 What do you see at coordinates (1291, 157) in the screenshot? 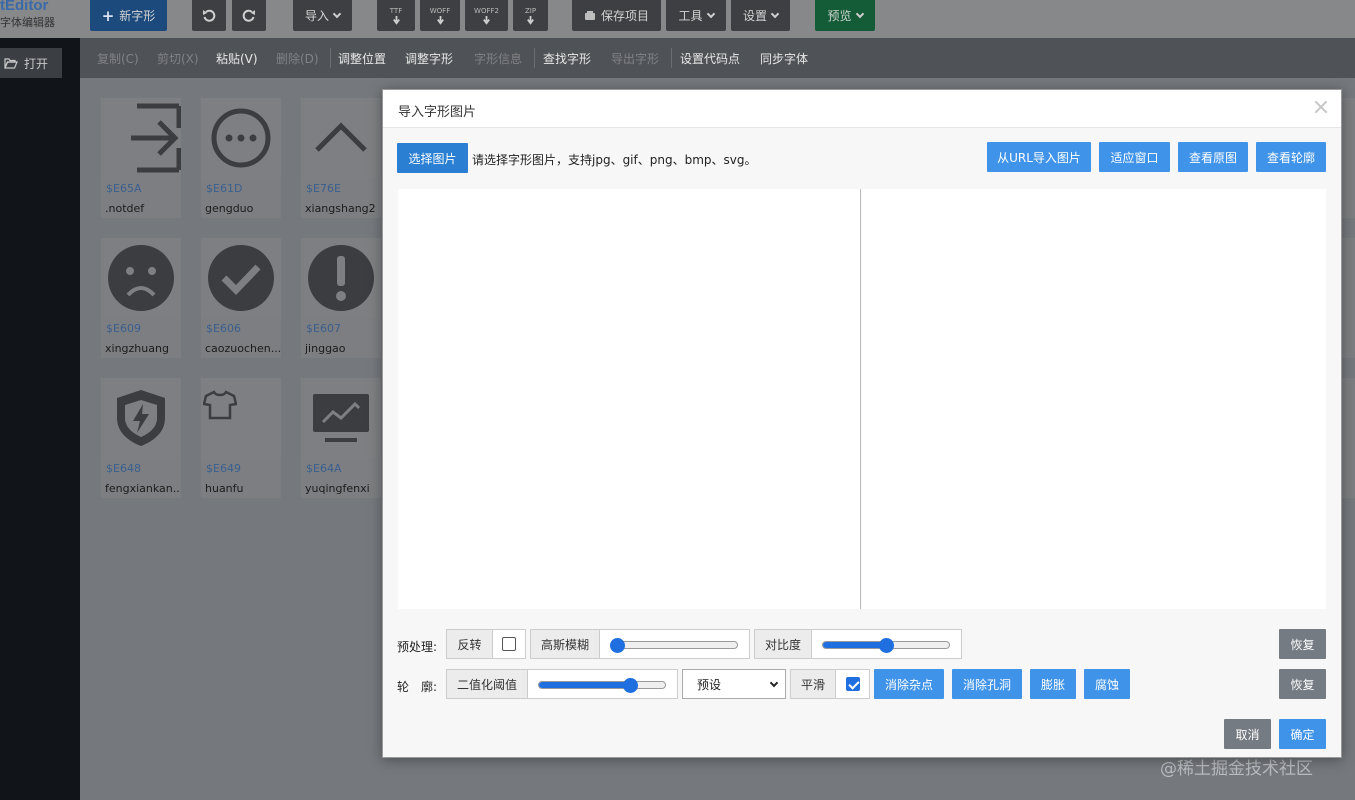
I see `view-outline-button: 查看轮廓` at bounding box center [1291, 157].